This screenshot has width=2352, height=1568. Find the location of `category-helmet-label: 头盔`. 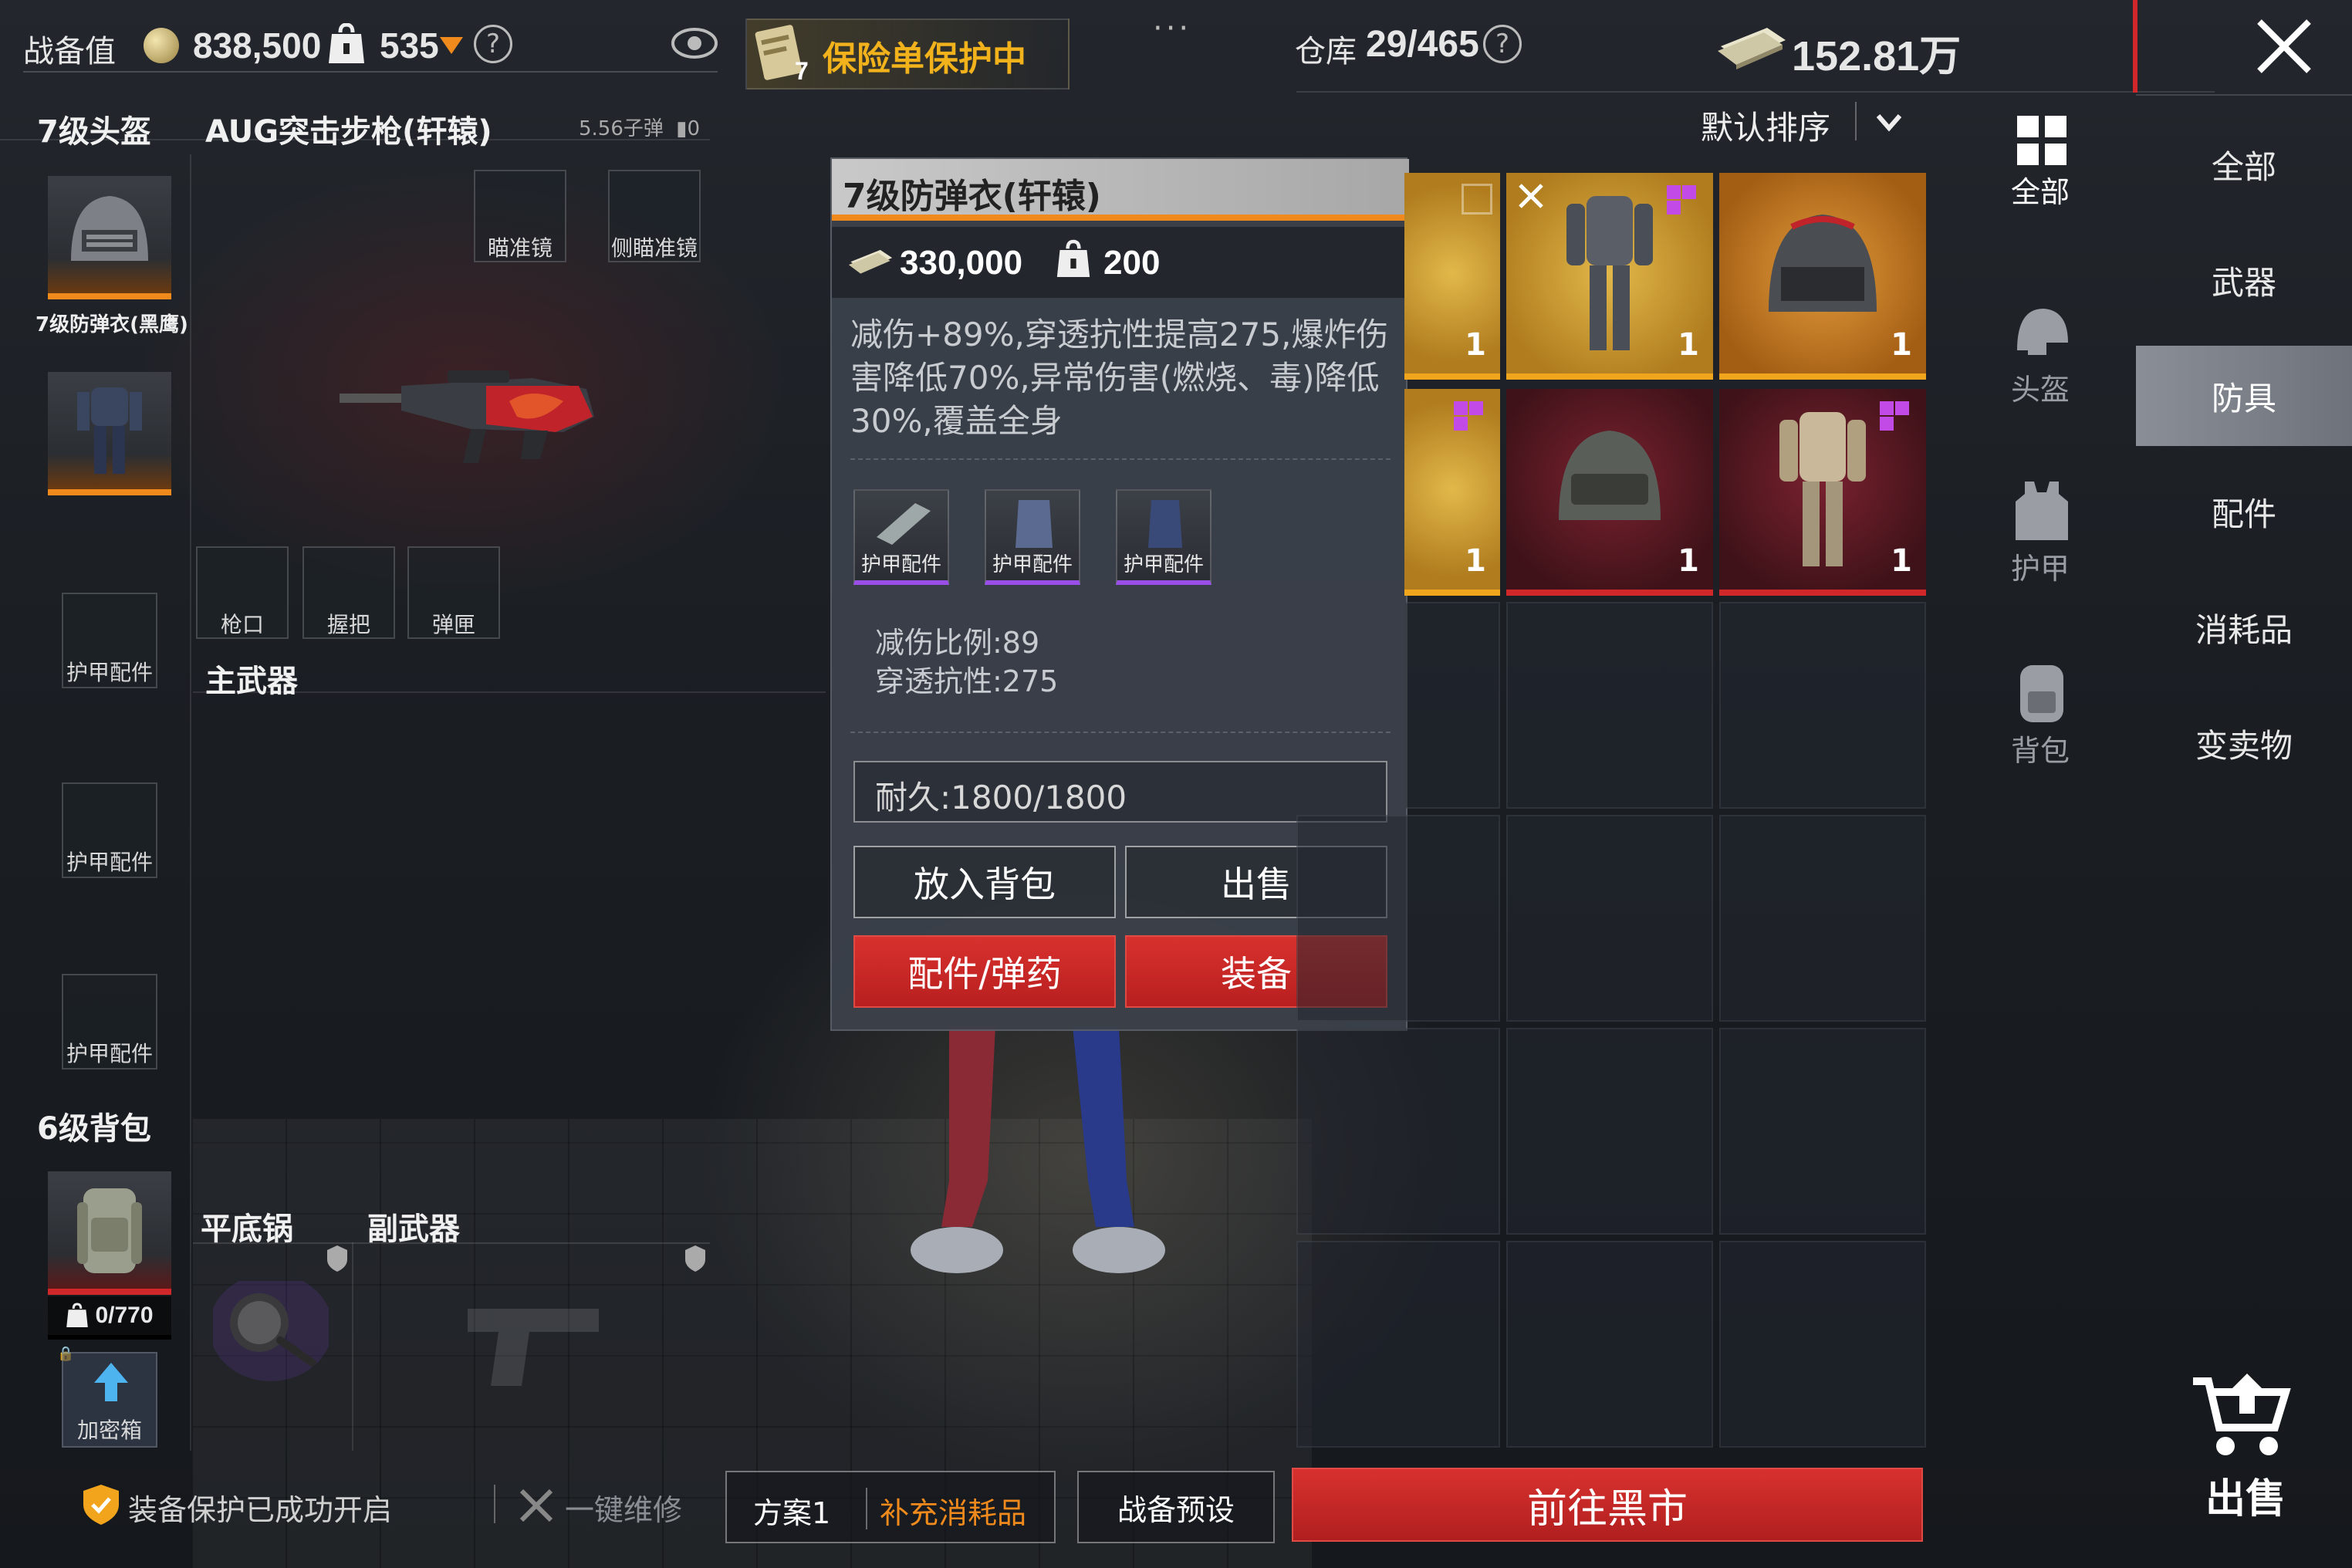

category-helmet-label: 头盔 is located at coordinates (2040, 390).